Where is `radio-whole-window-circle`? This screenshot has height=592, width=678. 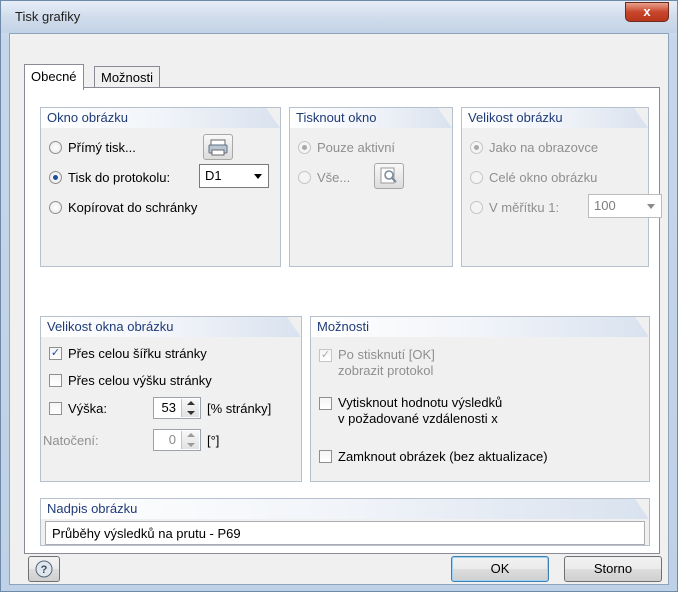 radio-whole-window-circle is located at coordinates (476, 177).